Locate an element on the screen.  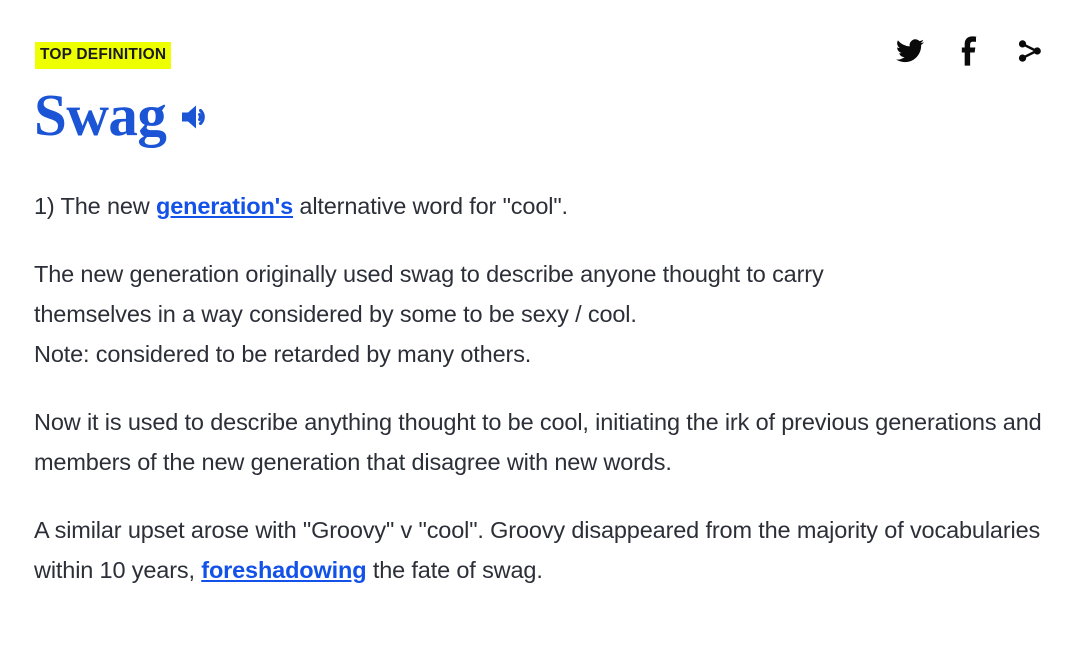
definition-link-foreshadowing: foreshadowing is located at coordinates (283, 570).